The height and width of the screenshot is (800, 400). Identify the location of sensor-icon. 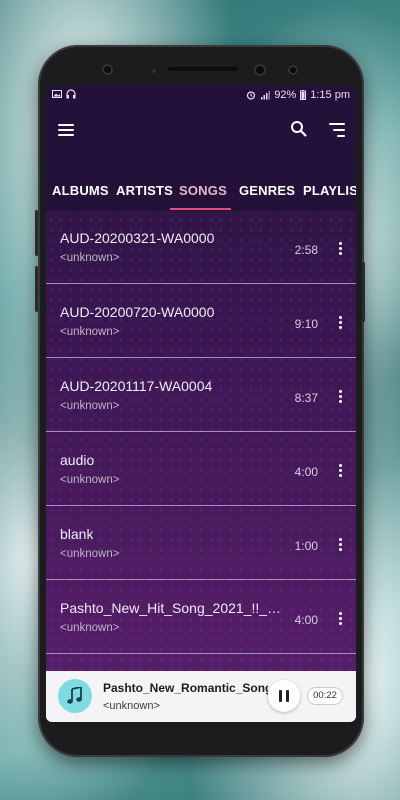
(154, 71).